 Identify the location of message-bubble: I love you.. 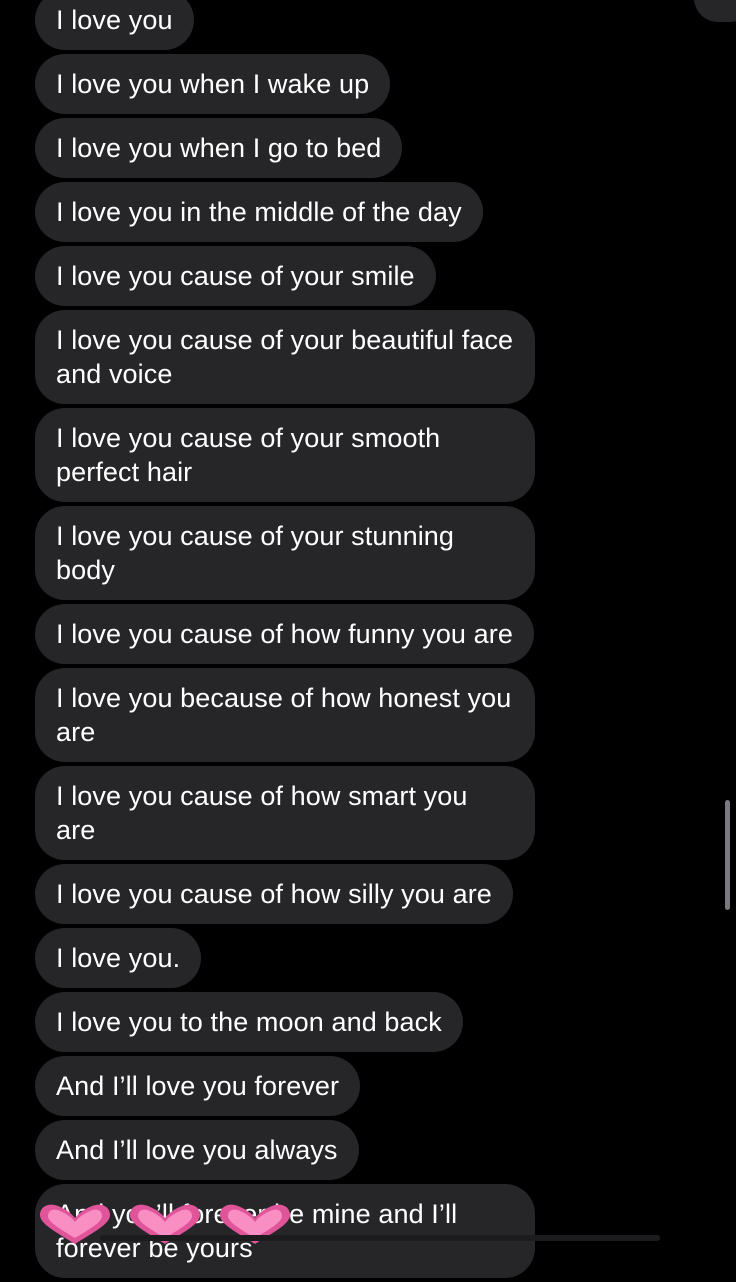
(118, 958).